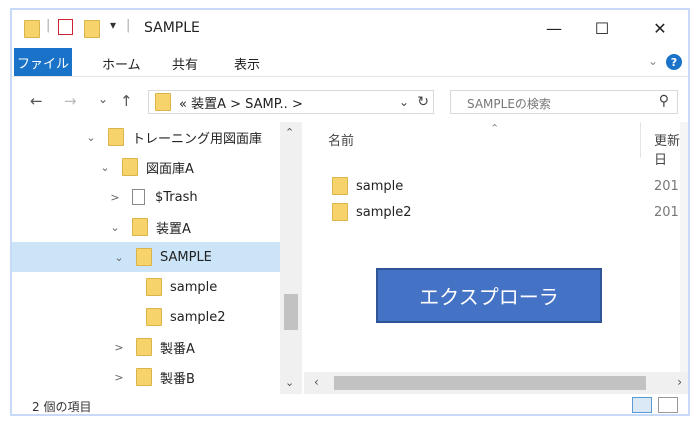 Image resolution: width=699 pixels, height=423 pixels. I want to click on tab-file: ファイル, so click(43, 62).